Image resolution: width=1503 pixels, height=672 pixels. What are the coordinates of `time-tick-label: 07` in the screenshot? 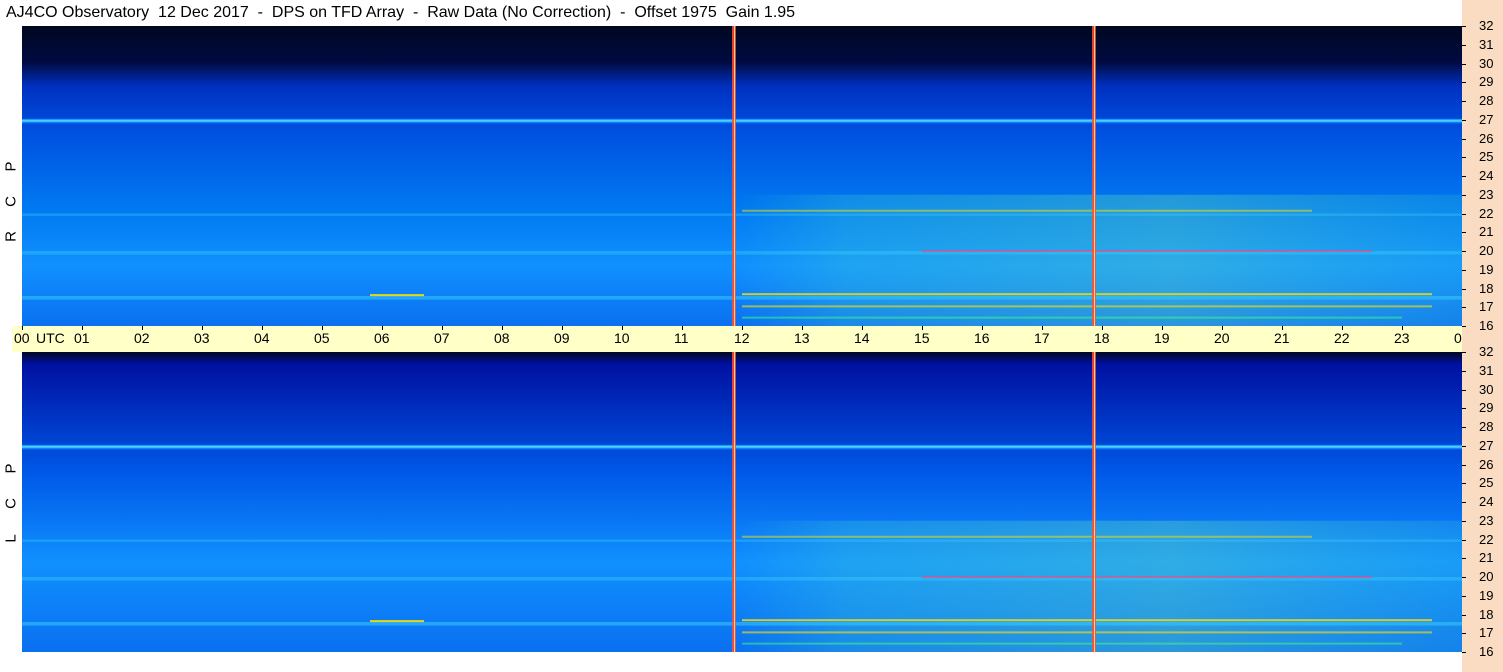 It's located at (442, 338).